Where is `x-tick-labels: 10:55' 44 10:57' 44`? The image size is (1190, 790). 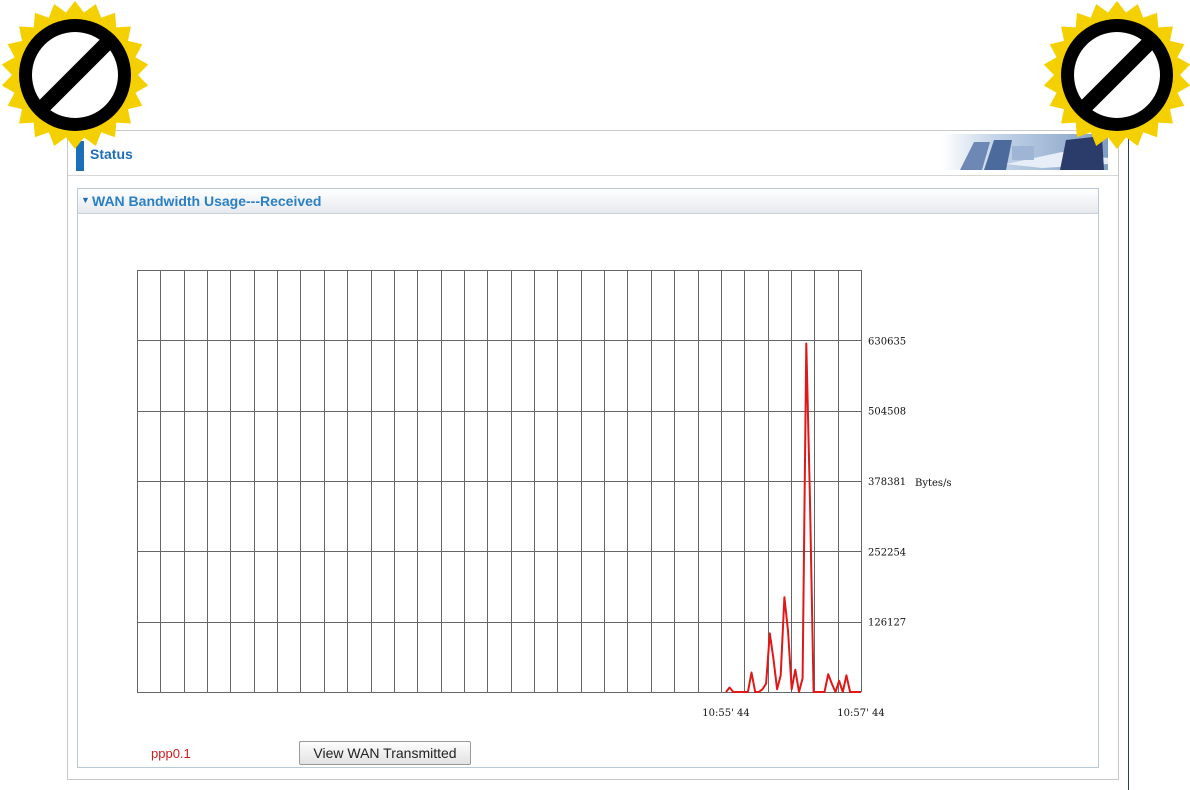
x-tick-labels: 10:55' 44 10:57' 44 is located at coordinates (793, 713).